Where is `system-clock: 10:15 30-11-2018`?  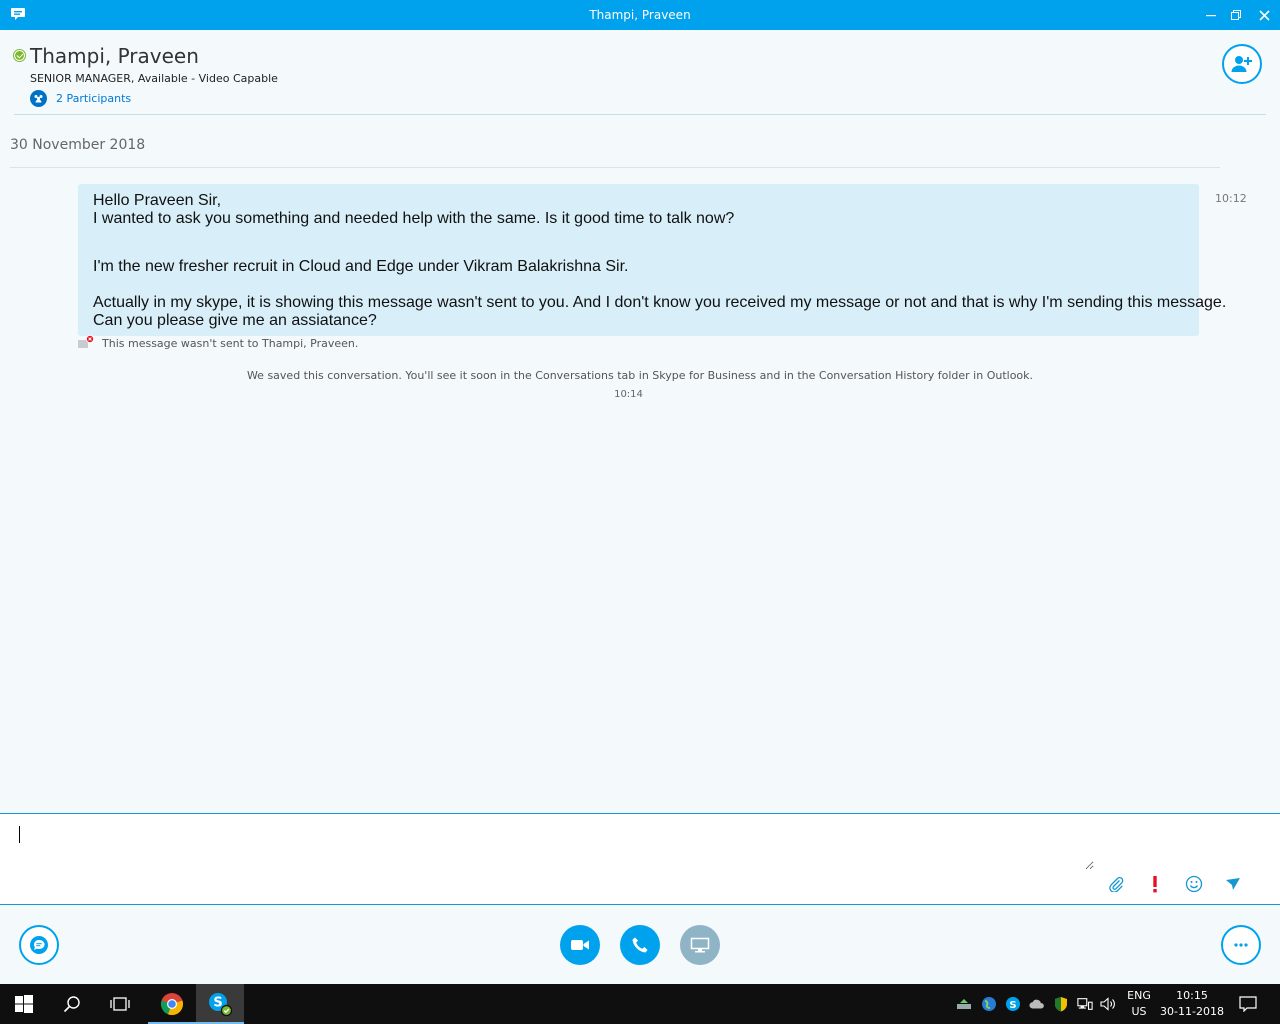 system-clock: 10:15 30-11-2018 is located at coordinates (1192, 1004).